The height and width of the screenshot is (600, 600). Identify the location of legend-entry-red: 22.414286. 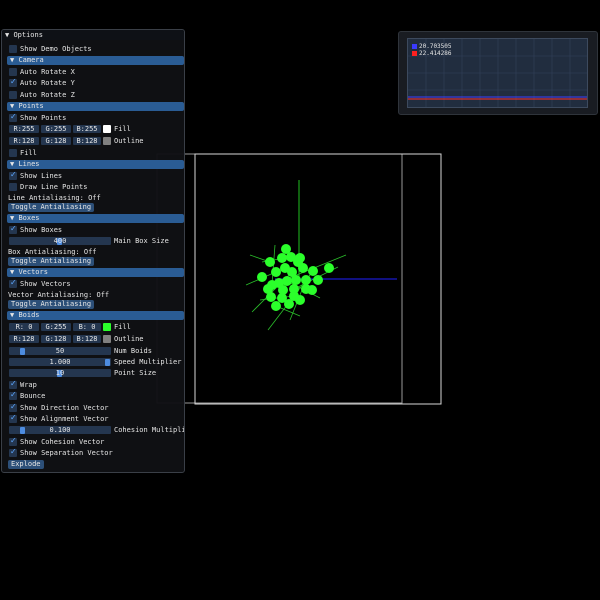
(432, 53).